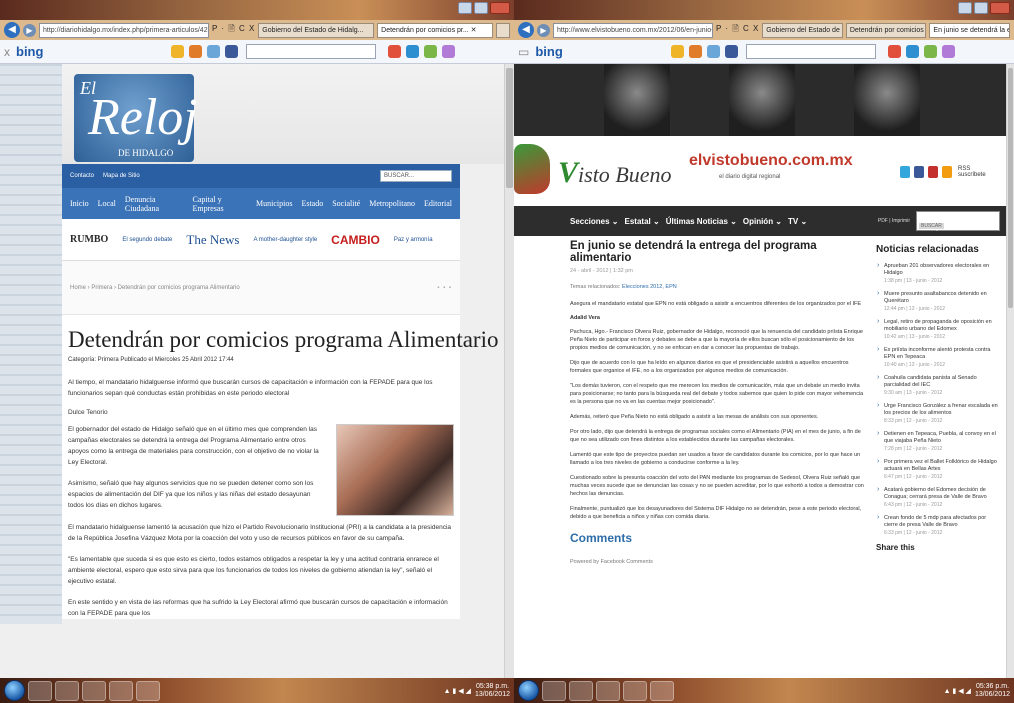  What do you see at coordinates (931, 226) in the screenshot?
I see `search-button: BUSCAR` at bounding box center [931, 226].